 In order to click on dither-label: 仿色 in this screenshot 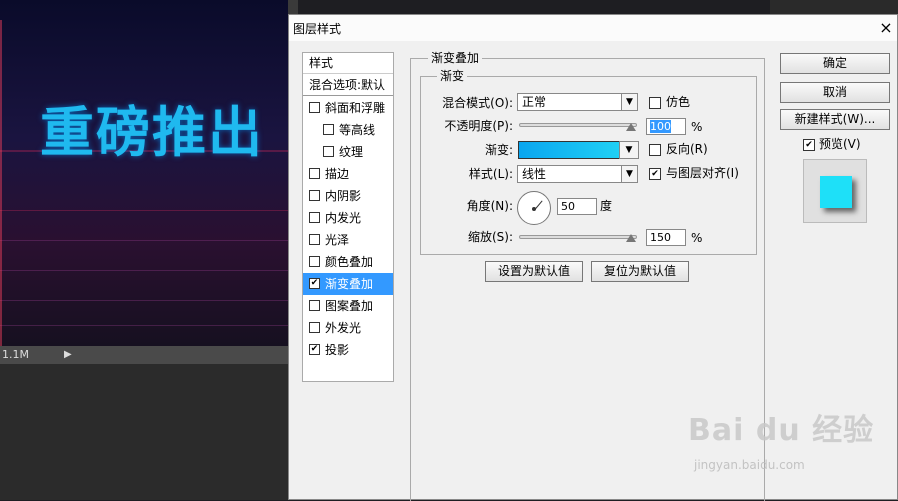, I will do `click(678, 102)`.